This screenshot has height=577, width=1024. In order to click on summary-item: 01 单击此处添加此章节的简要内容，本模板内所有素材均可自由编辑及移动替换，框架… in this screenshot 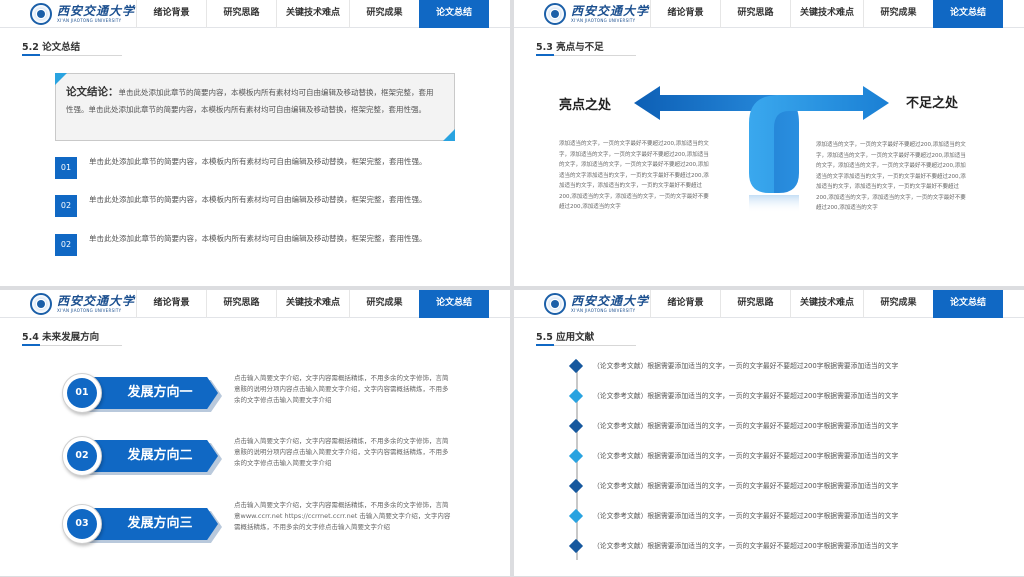, I will do `click(255, 170)`.